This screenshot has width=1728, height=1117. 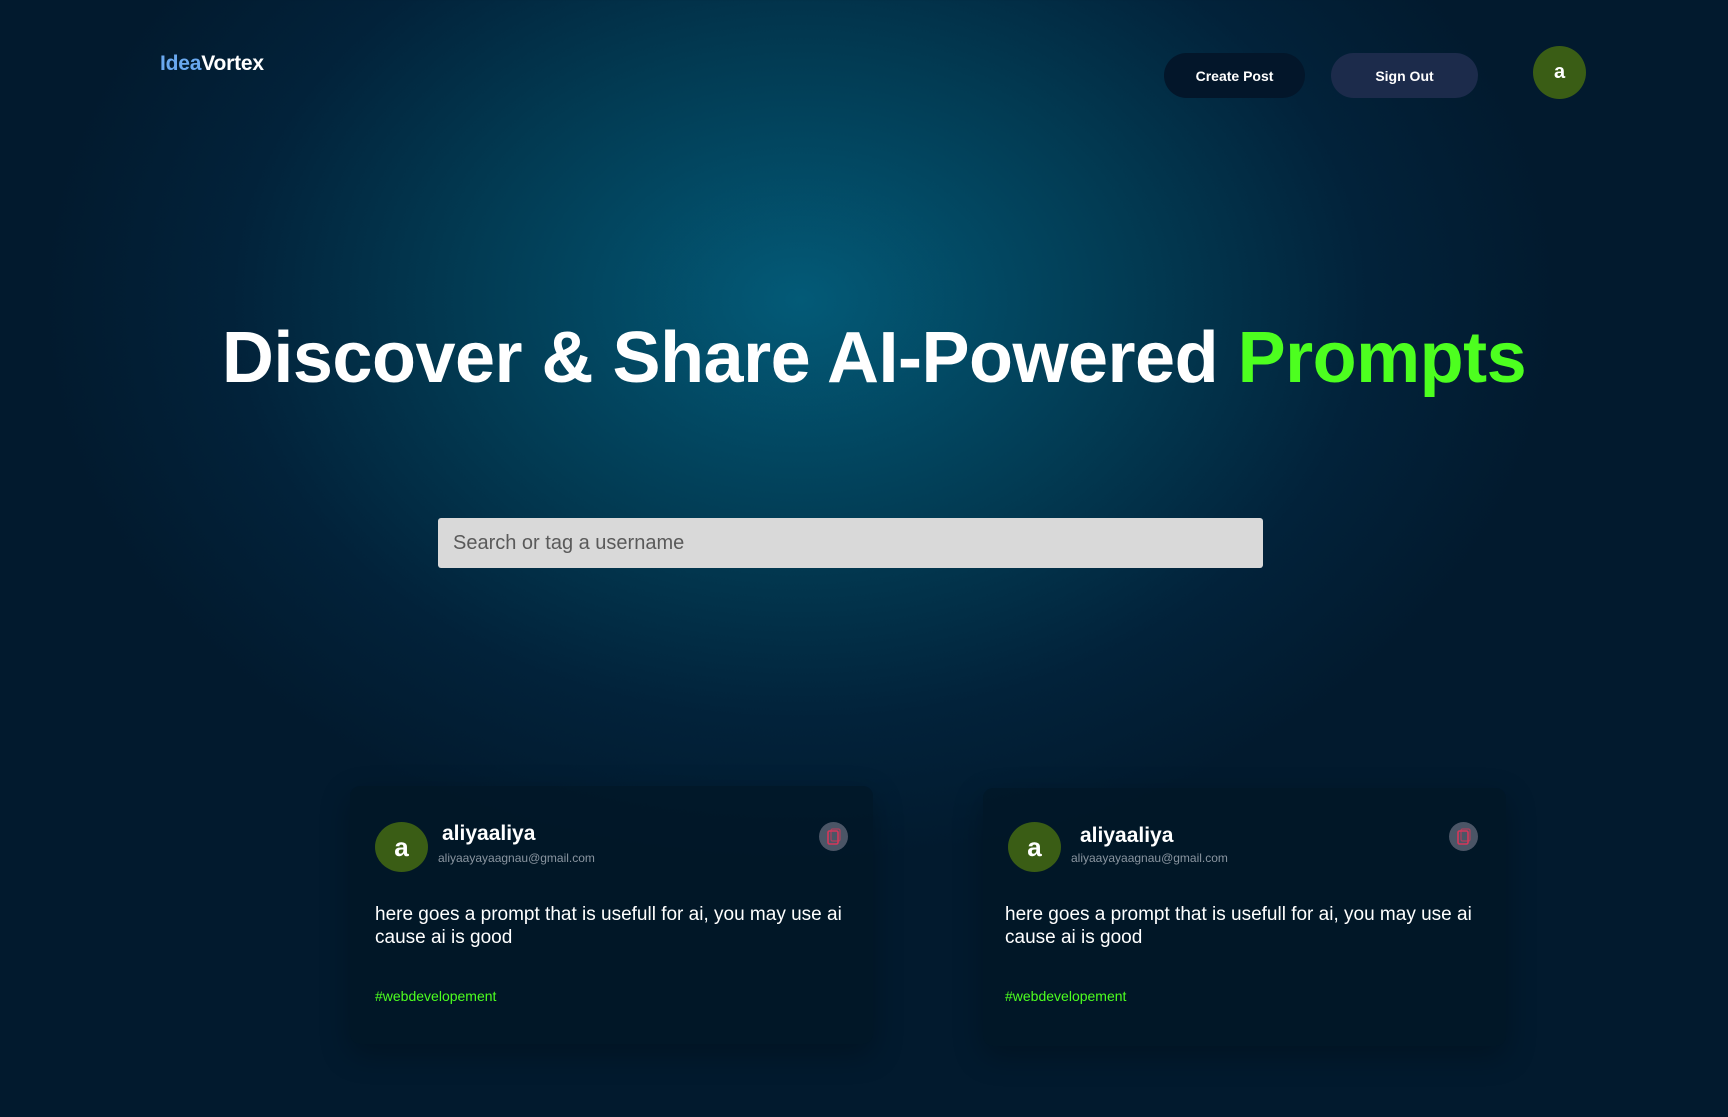 What do you see at coordinates (850, 543) in the screenshot?
I see `search-input` at bounding box center [850, 543].